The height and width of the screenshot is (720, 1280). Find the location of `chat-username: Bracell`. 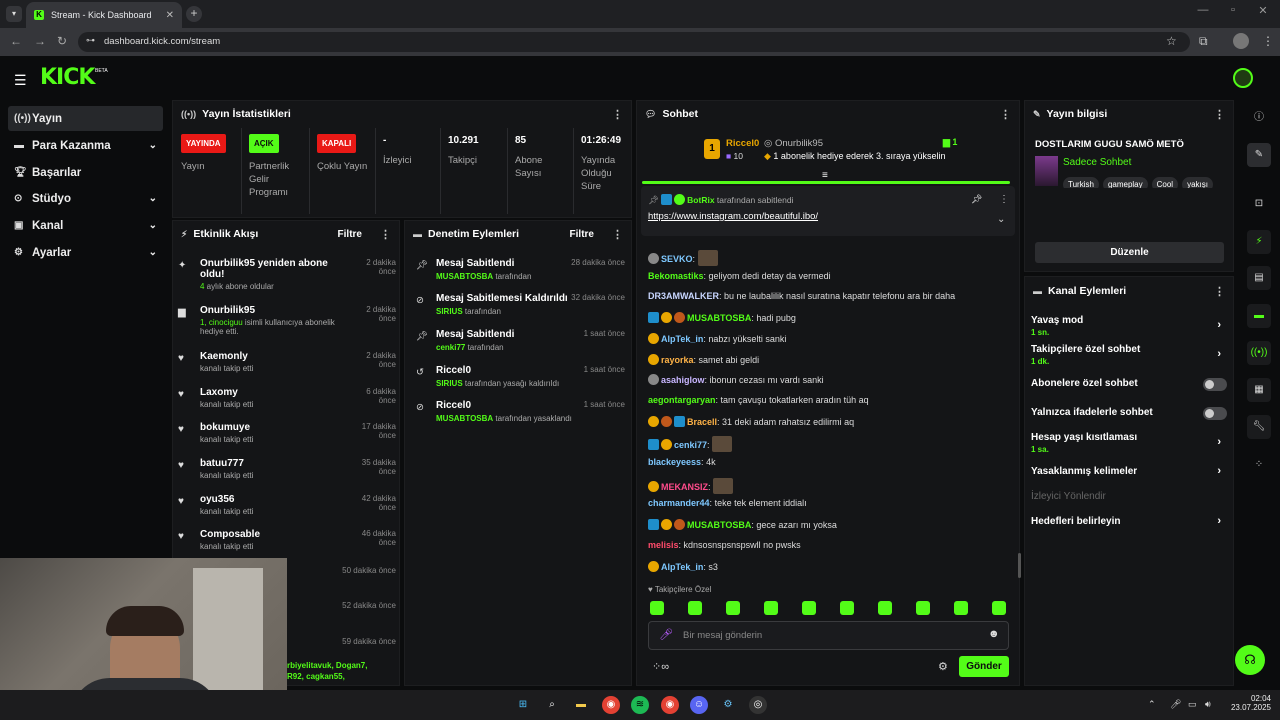

chat-username: Bracell is located at coordinates (702, 422).